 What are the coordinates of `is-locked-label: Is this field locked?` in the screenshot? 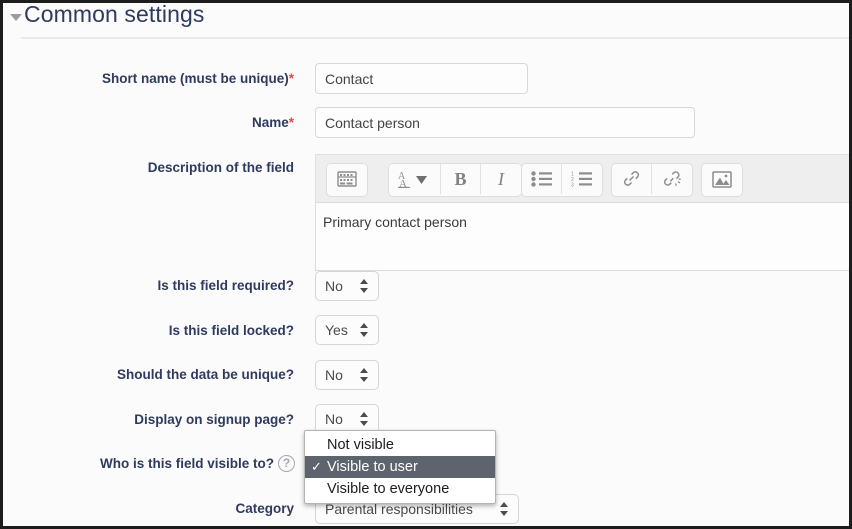 It's located at (231, 330).